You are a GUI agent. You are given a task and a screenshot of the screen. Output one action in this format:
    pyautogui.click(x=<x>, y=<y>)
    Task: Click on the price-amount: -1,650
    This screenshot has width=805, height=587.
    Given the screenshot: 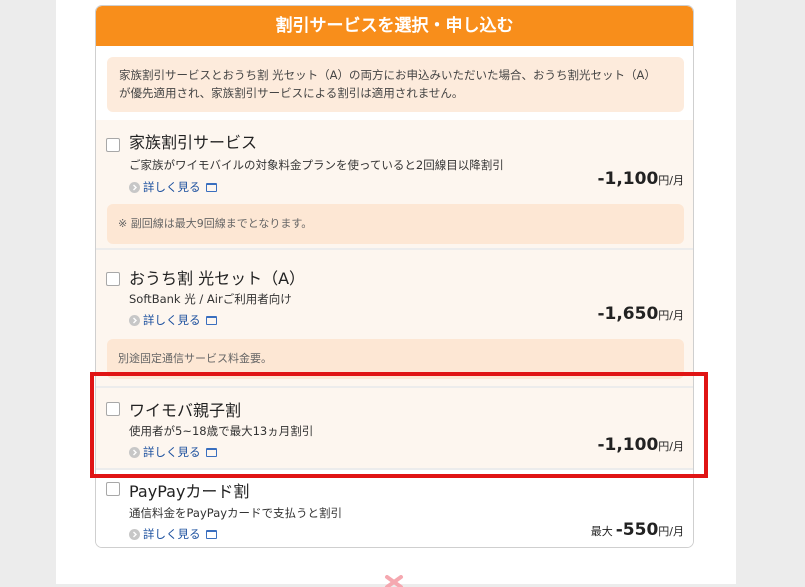 What is the action you would take?
    pyautogui.click(x=628, y=314)
    